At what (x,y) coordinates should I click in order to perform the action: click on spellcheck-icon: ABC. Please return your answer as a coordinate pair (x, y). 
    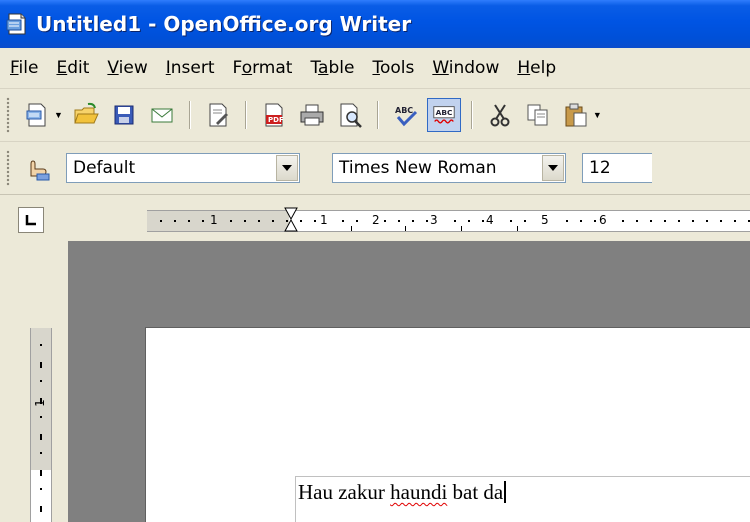
    Looking at the image, I should click on (406, 116).